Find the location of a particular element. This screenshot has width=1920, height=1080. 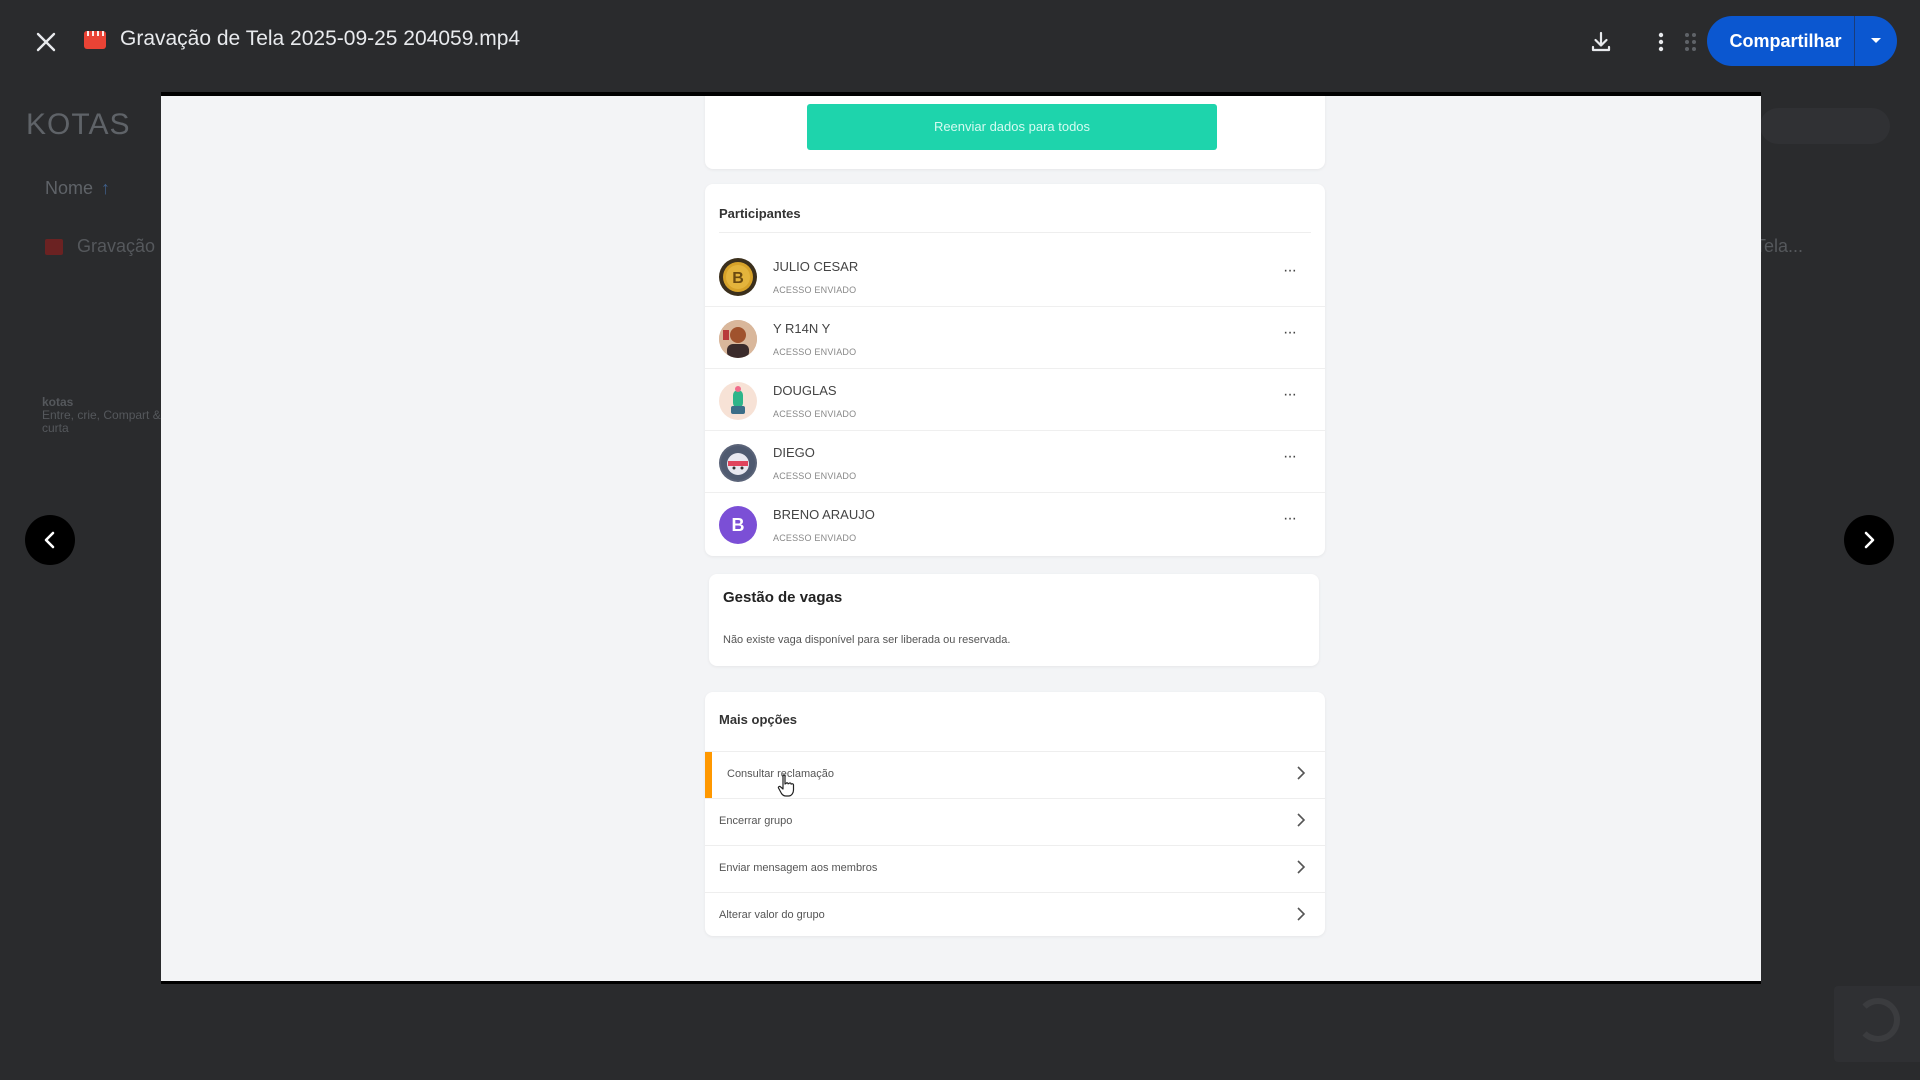

sort-label: Nome is located at coordinates (69, 188).